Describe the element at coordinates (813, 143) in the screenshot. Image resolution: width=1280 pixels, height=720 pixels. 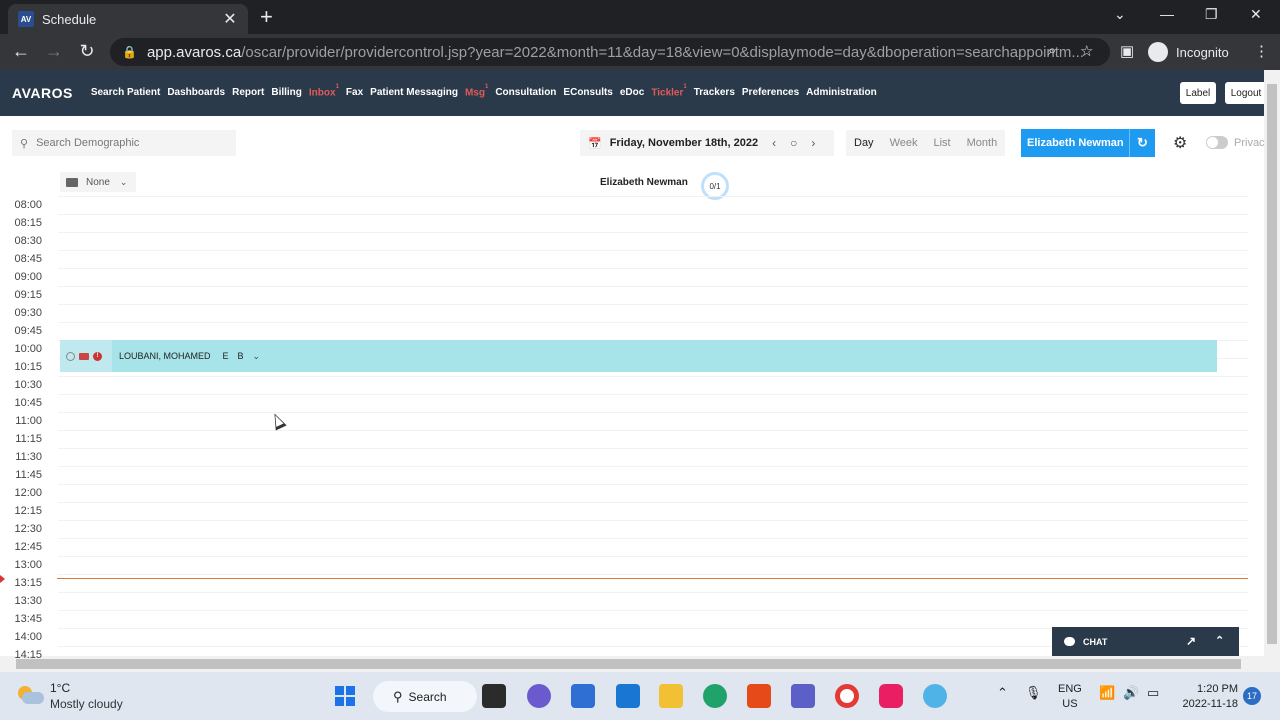
I see `next-day-icon: ›` at that location.